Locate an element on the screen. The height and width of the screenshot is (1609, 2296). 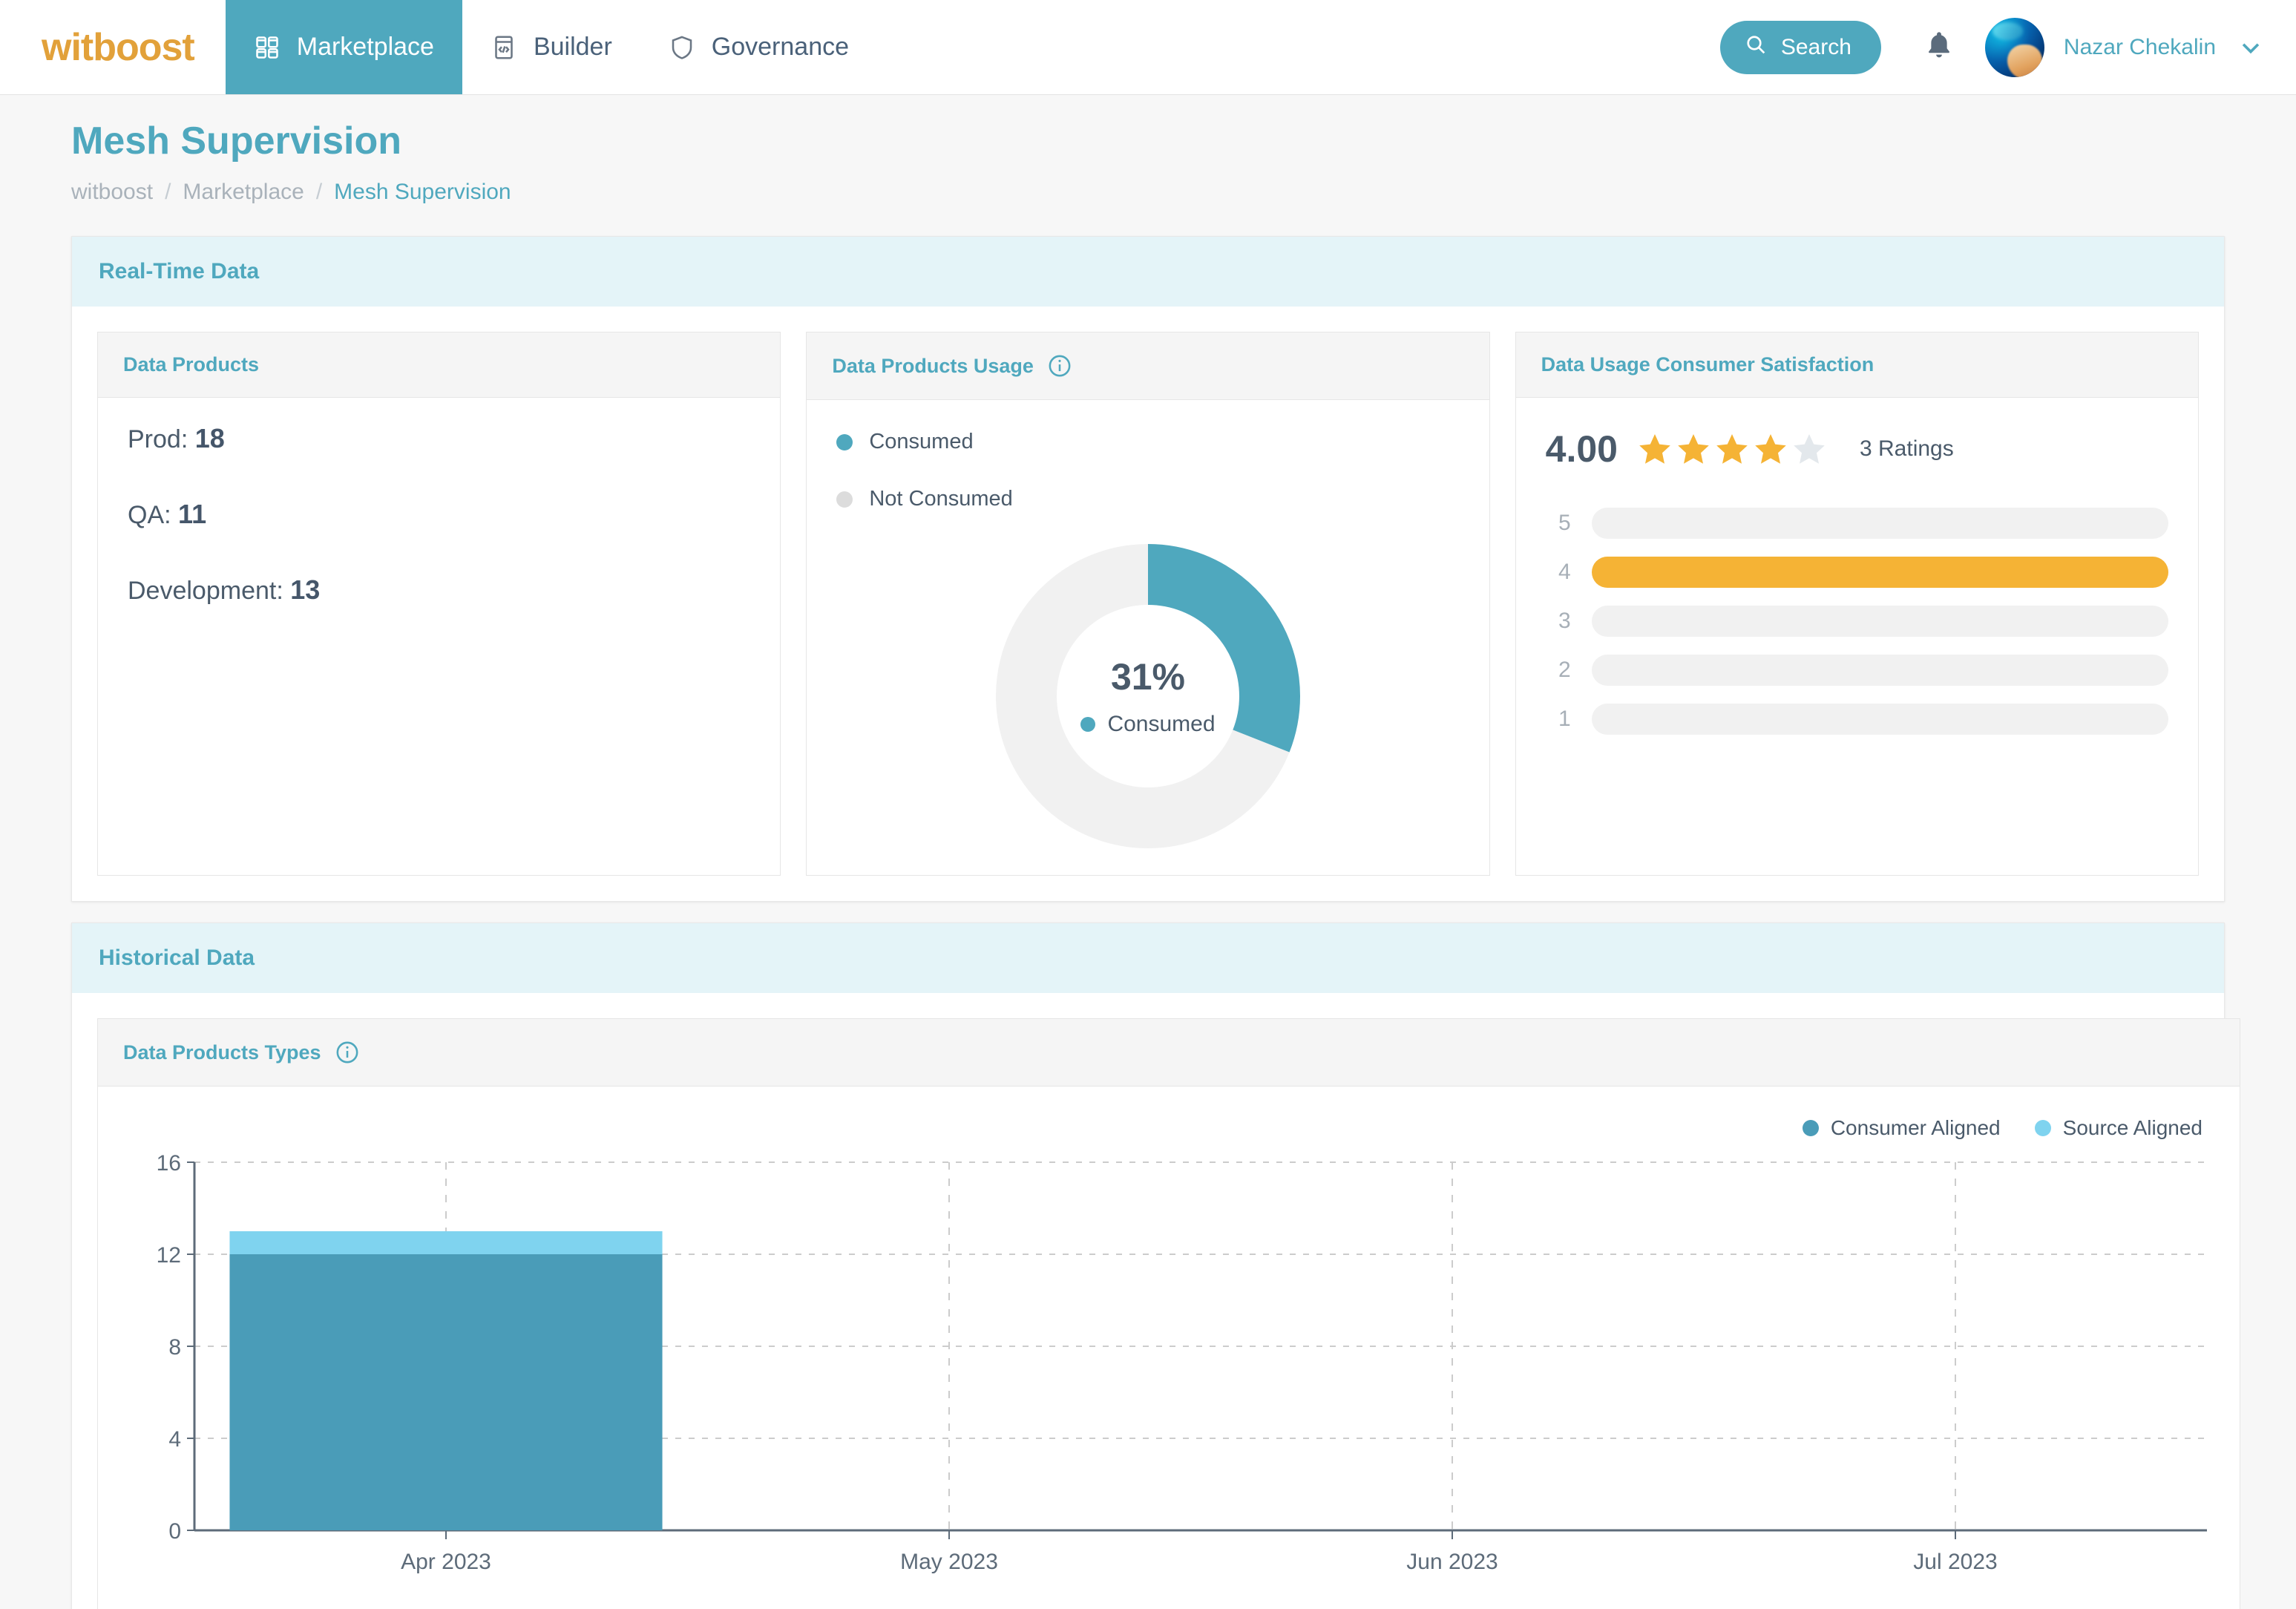
nav-right-actions: Search Nazar Chekalin is located at coordinates (2008, 47).